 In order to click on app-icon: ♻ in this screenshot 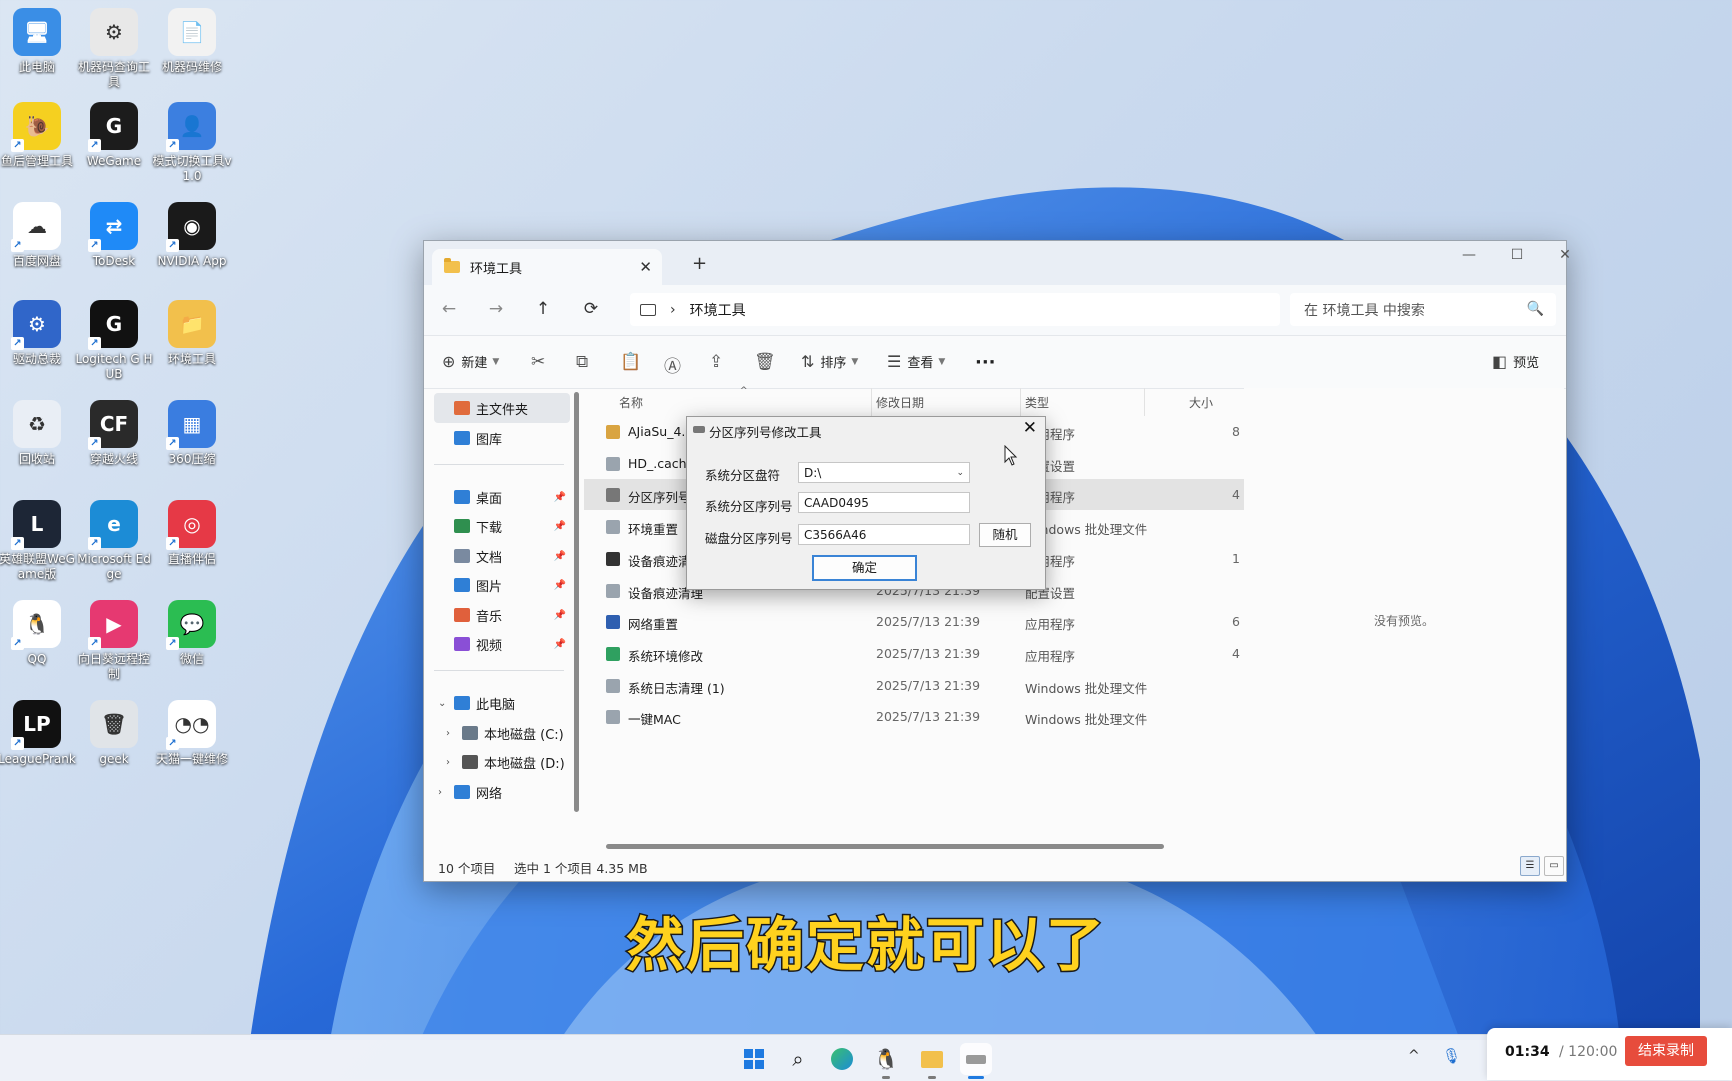, I will do `click(37, 424)`.